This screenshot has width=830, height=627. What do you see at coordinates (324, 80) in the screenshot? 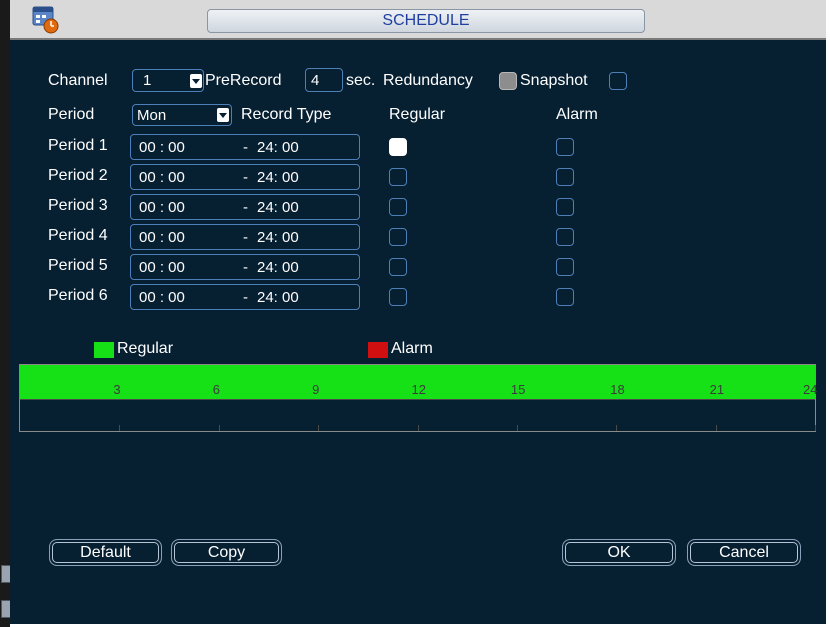
I see `prerecord-input: 4` at bounding box center [324, 80].